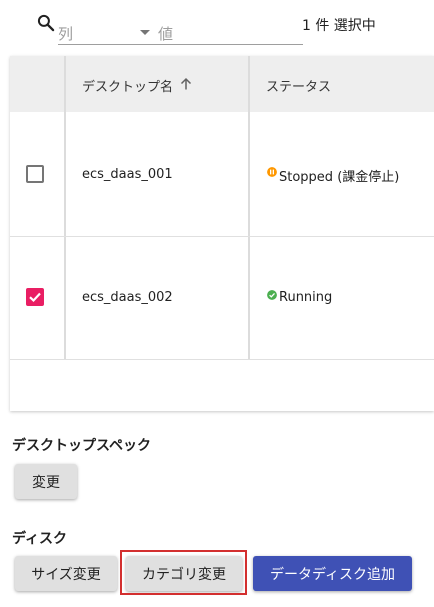 Image resolution: width=434 pixels, height=607 pixels. I want to click on value-placeholder: 値, so click(166, 34).